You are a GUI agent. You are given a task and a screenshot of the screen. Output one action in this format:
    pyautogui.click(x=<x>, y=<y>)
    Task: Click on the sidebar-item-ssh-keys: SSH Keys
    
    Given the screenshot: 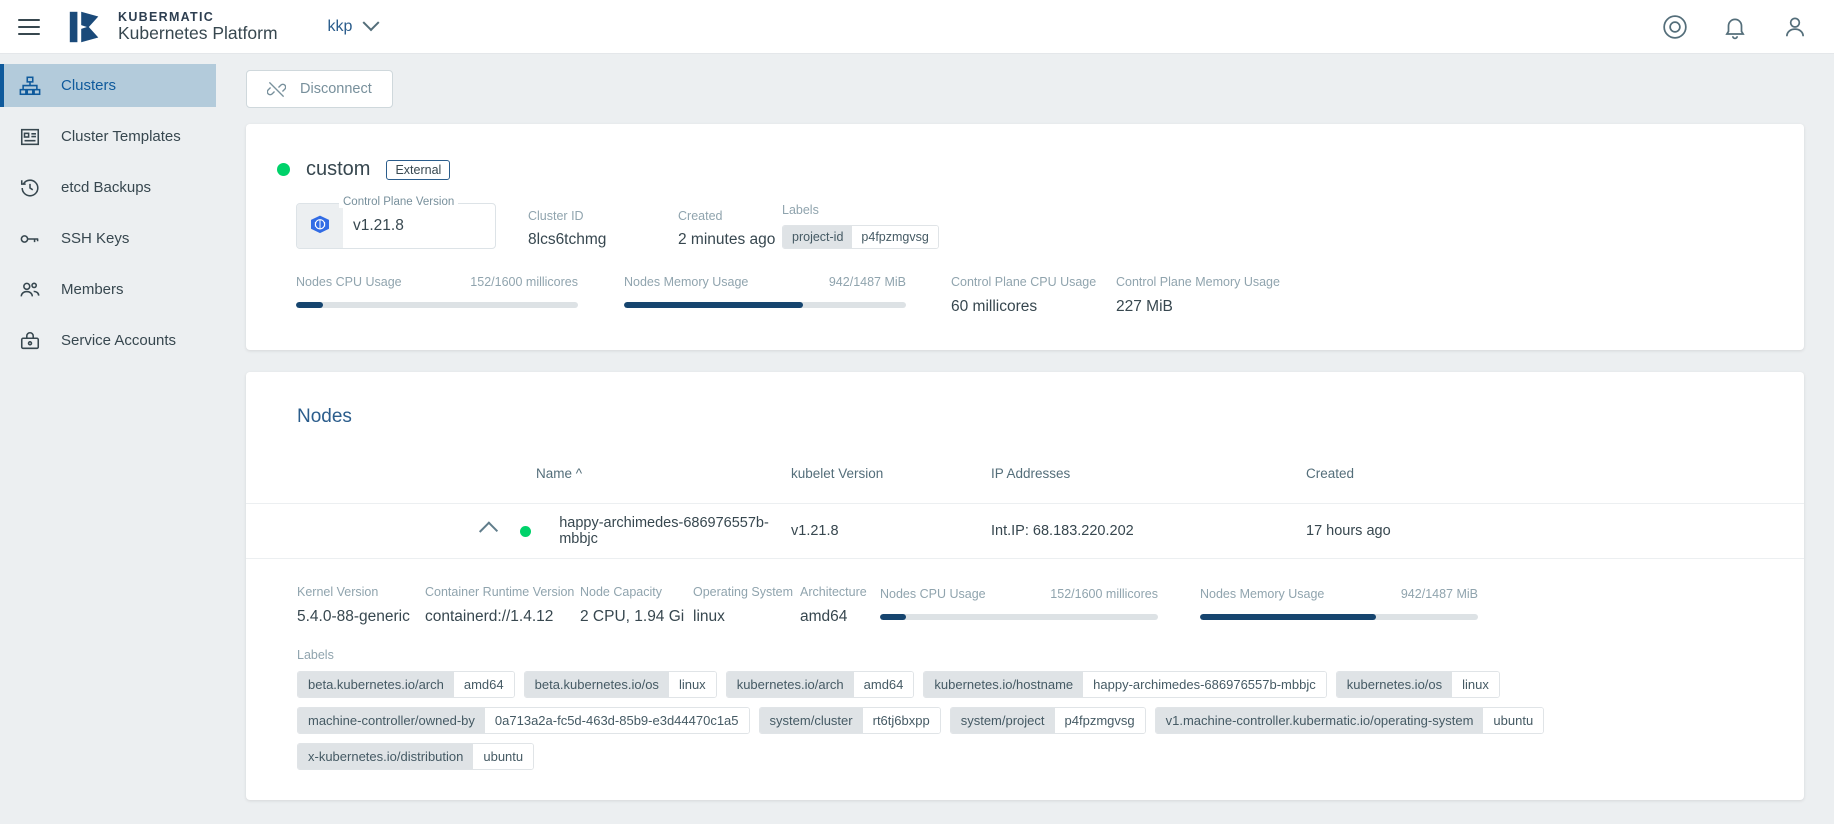 What is the action you would take?
    pyautogui.click(x=108, y=238)
    